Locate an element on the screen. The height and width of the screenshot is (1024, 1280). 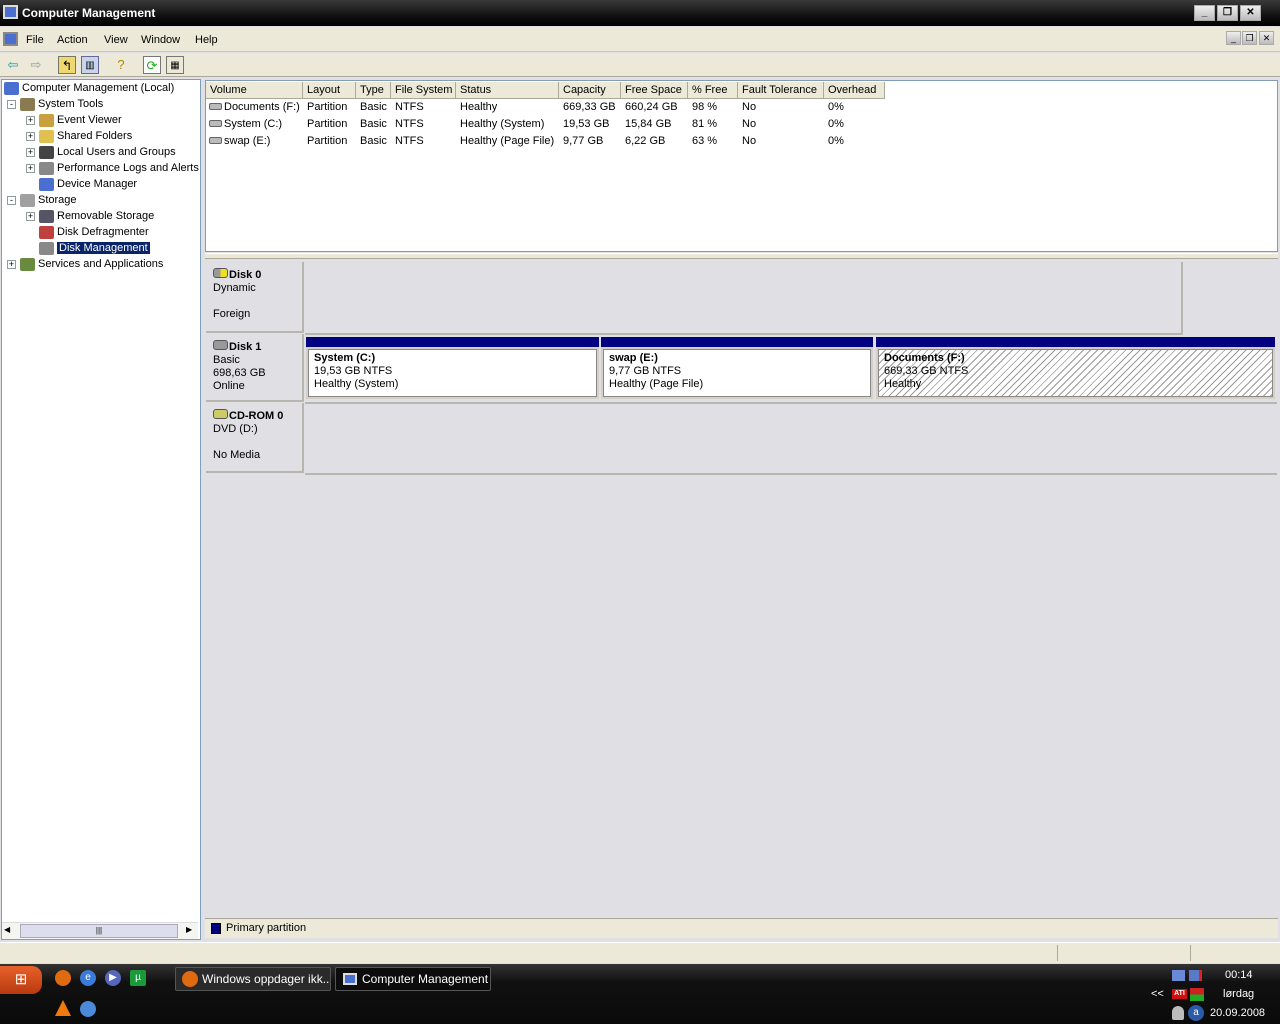
scroll-left-icon: ◀ is located at coordinates (7, 929).